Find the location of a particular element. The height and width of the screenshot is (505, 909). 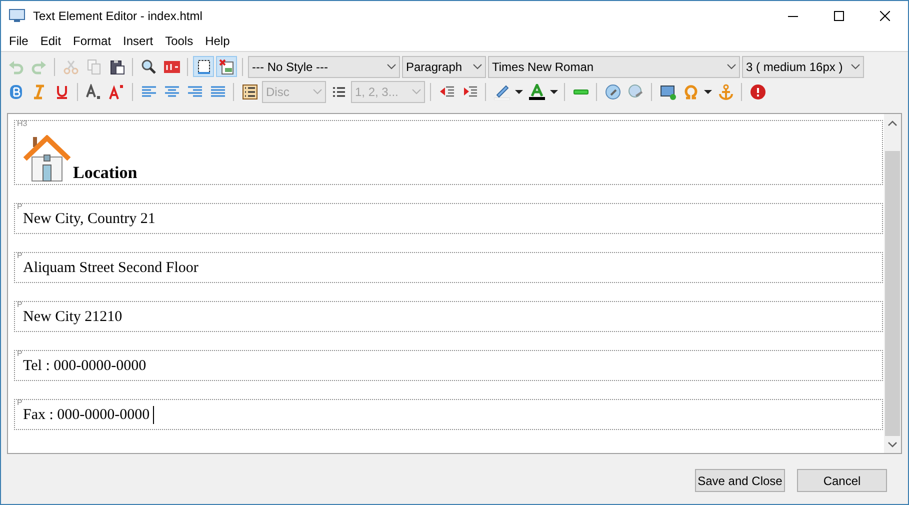

stylesheet-icon is located at coordinates (226, 66).